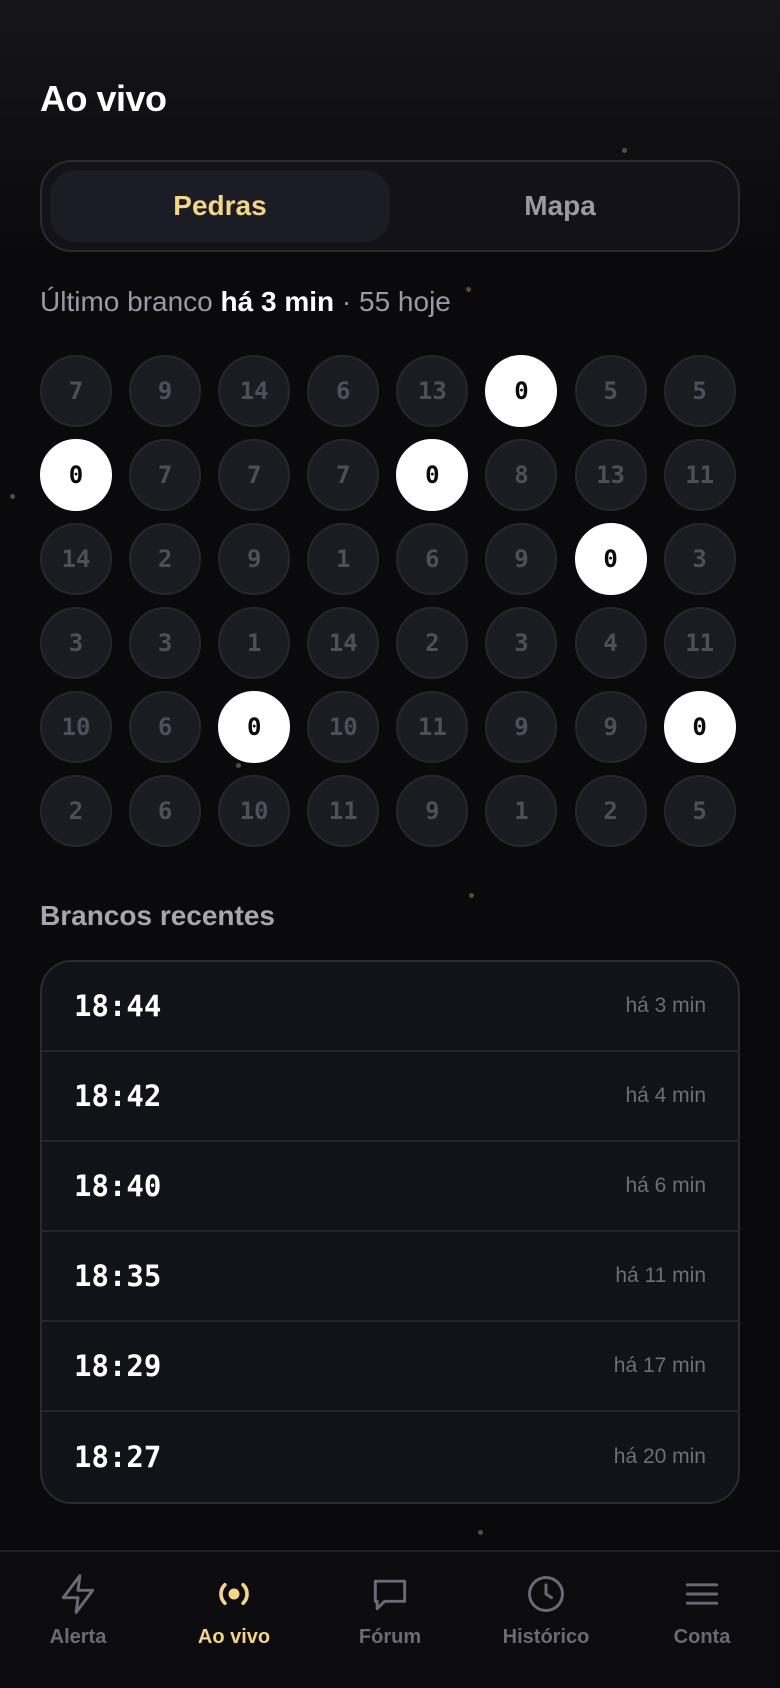 Image resolution: width=780 pixels, height=1688 pixels. Describe the element at coordinates (234, 1637) in the screenshot. I see `tab-label: Ao vivo` at that location.